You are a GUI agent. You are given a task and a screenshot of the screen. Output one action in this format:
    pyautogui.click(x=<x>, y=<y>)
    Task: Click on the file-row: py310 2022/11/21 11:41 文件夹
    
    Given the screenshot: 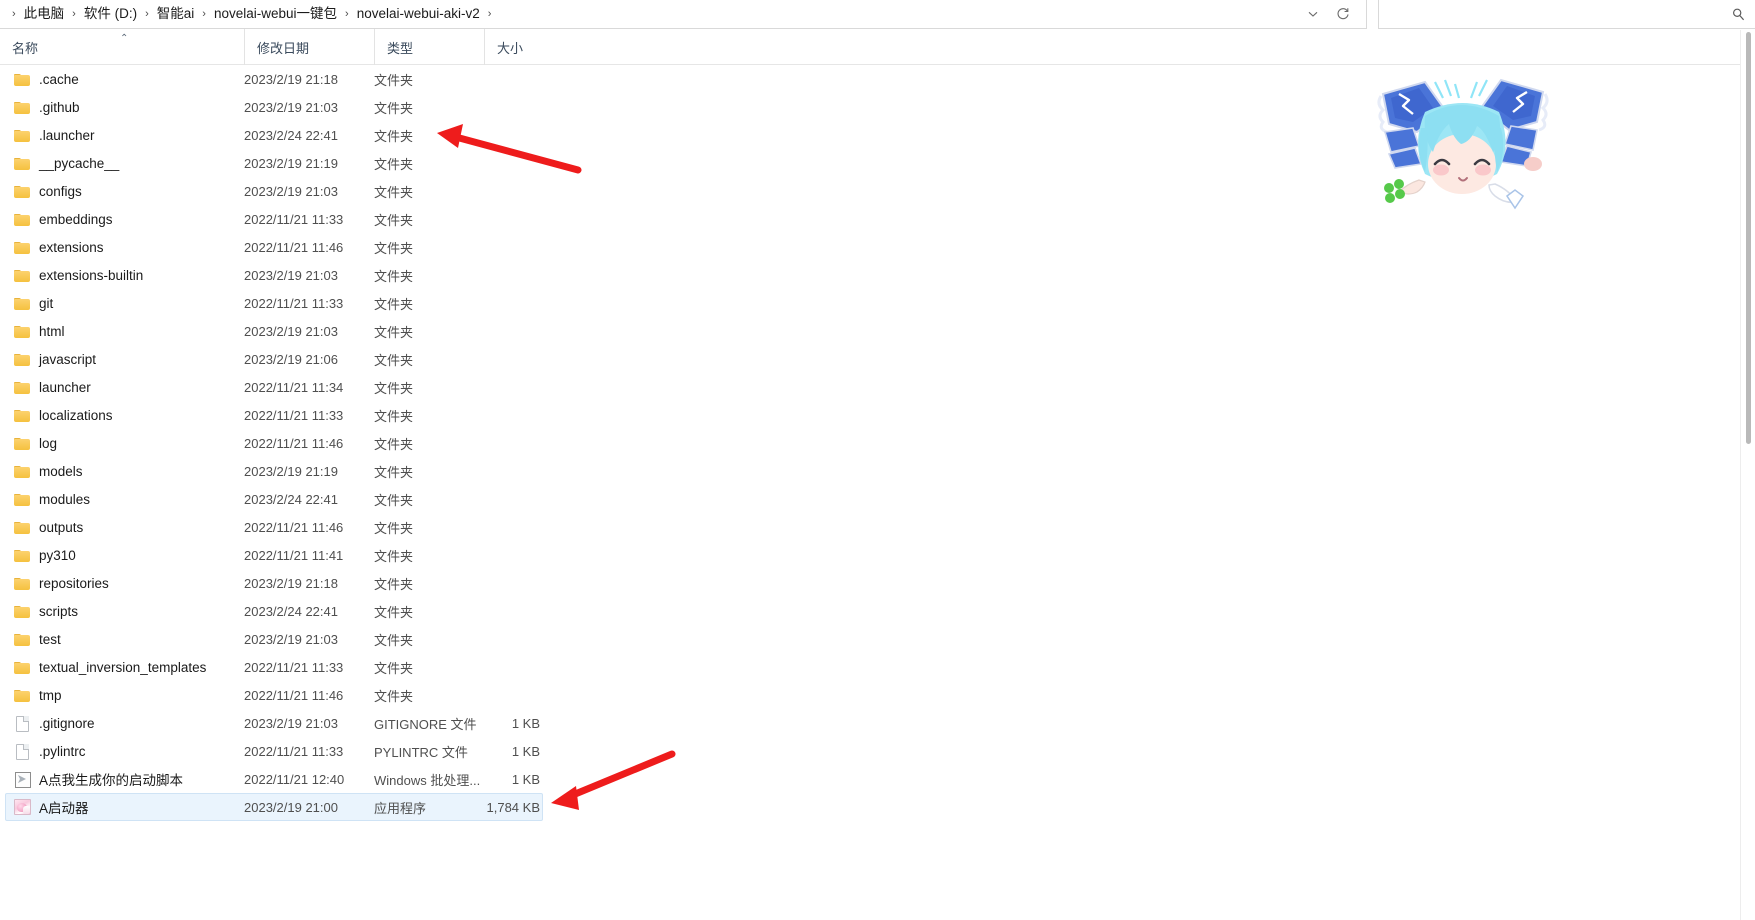 What is the action you would take?
    pyautogui.click(x=872, y=555)
    